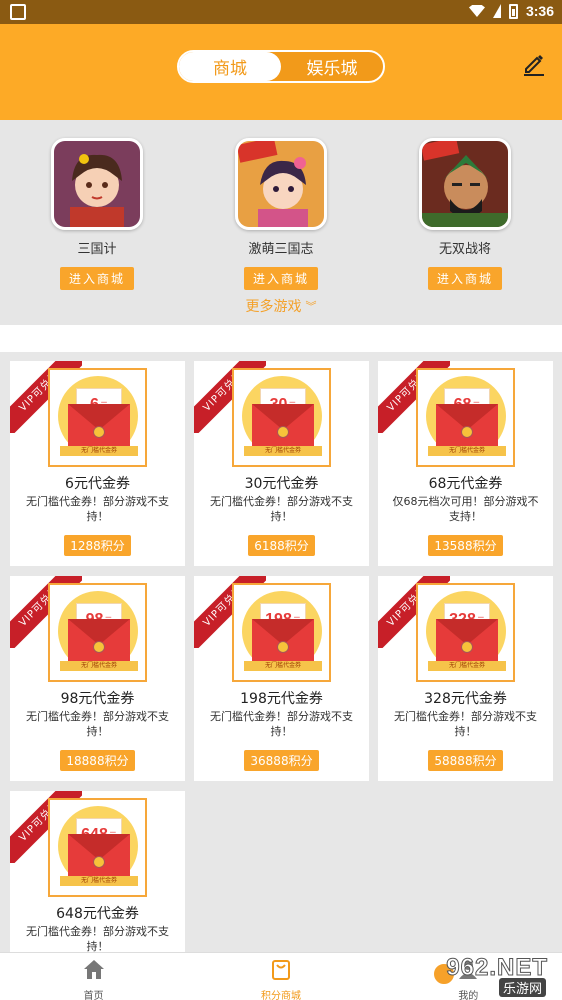 The image size is (562, 1000). Describe the element at coordinates (281, 760) in the screenshot. I see `points-price-button: 36888积分` at that location.